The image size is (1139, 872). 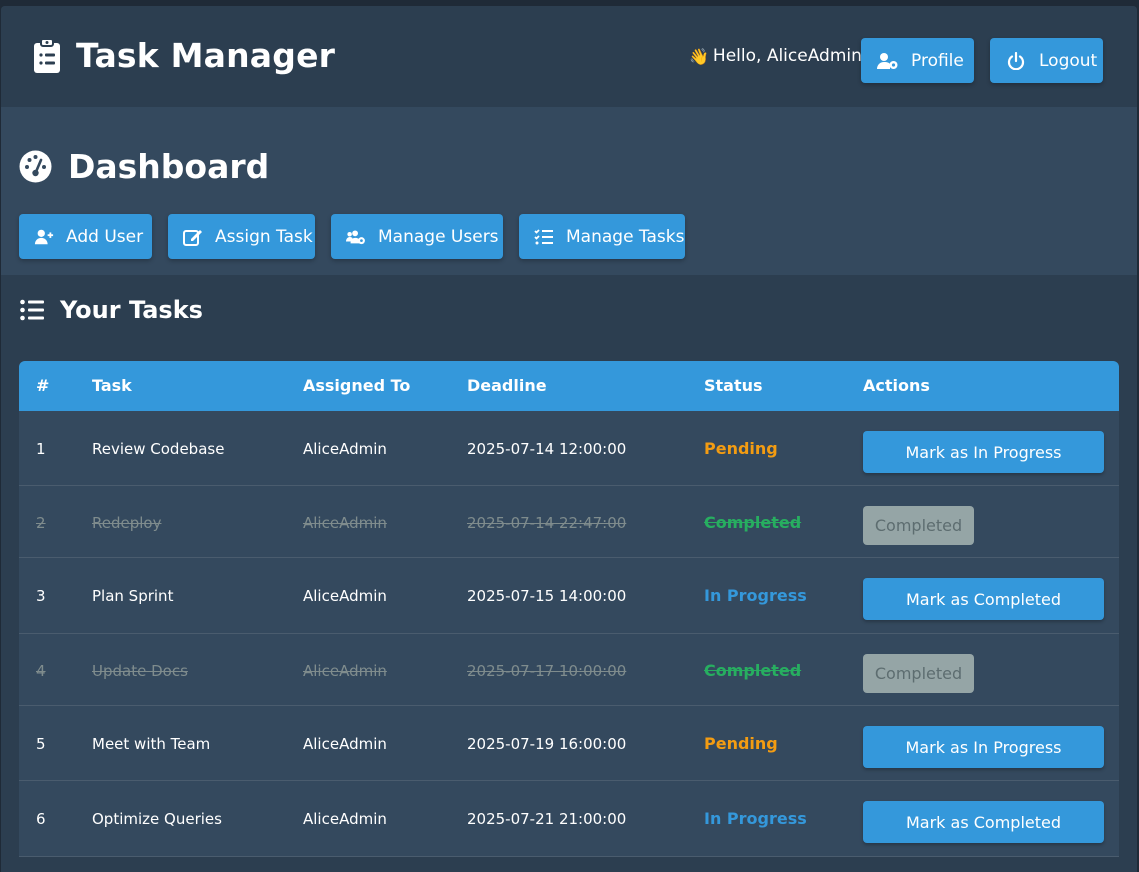 What do you see at coordinates (42, 385) in the screenshot?
I see `column-header-number: #` at bounding box center [42, 385].